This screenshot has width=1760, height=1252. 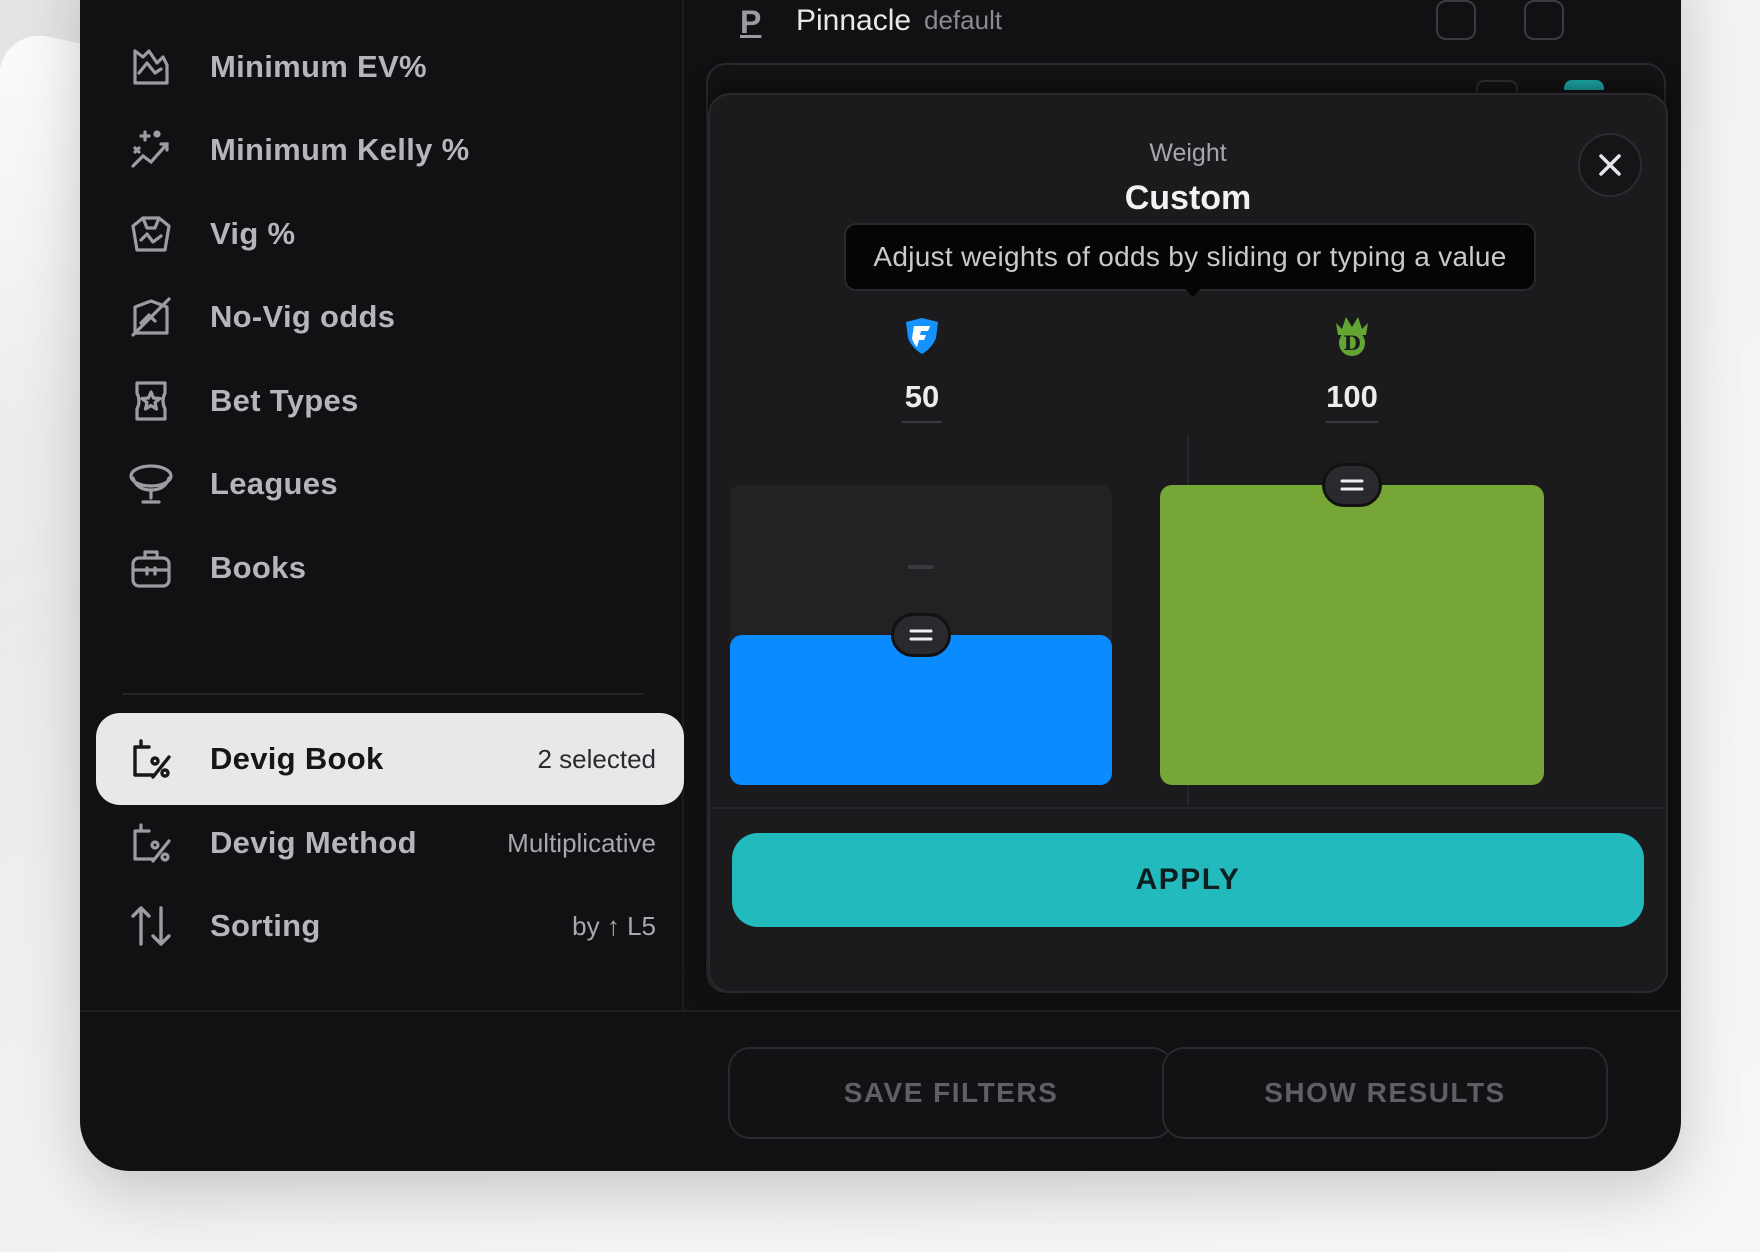 What do you see at coordinates (297, 758) in the screenshot?
I see `sidebar-item-label: Devig Book` at bounding box center [297, 758].